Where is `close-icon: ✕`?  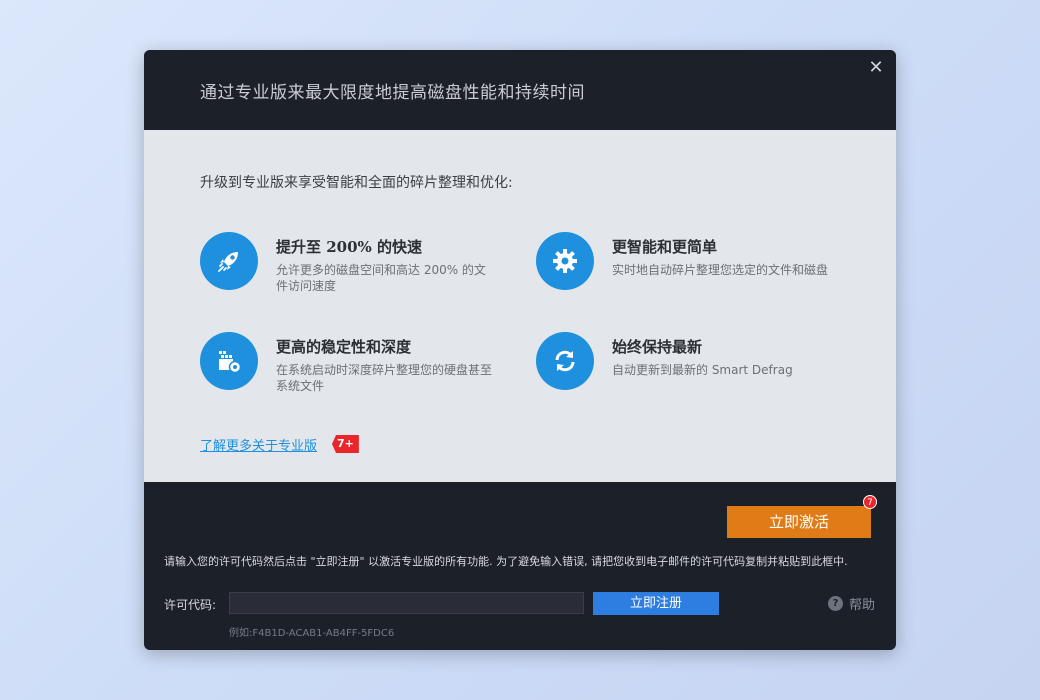 close-icon: ✕ is located at coordinates (876, 67).